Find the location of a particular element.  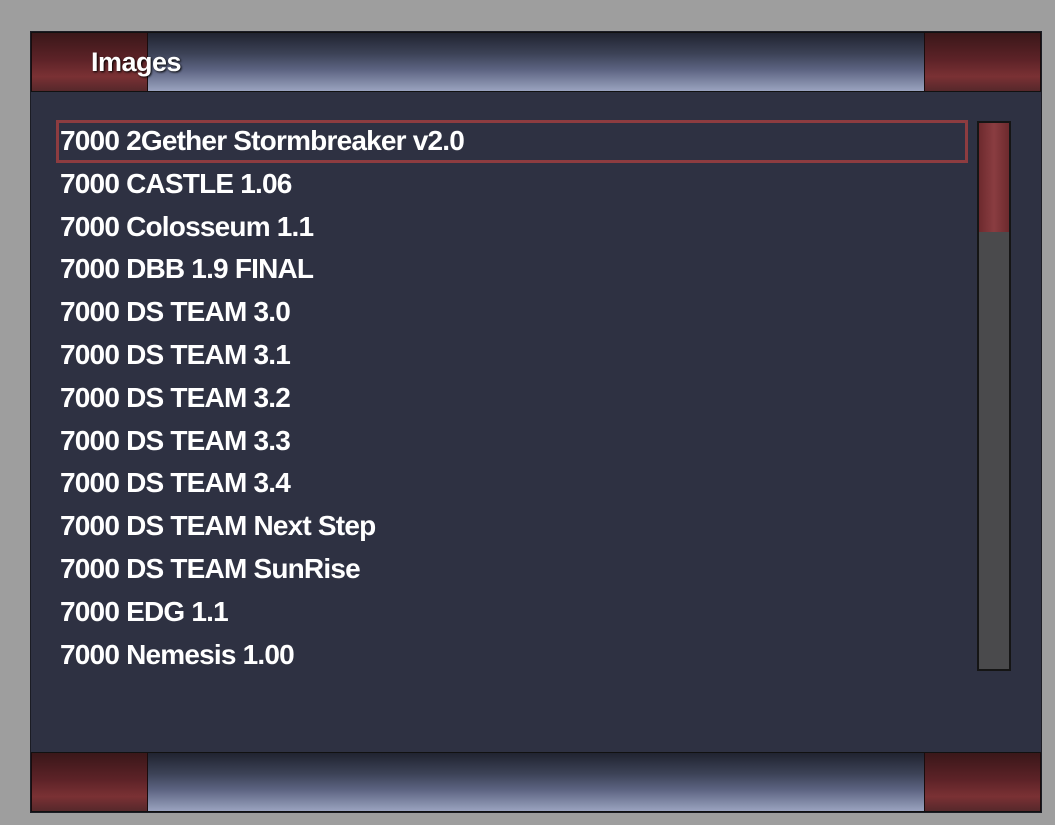

list-item: 7000 DS TEAM 3.0 is located at coordinates (512, 312).